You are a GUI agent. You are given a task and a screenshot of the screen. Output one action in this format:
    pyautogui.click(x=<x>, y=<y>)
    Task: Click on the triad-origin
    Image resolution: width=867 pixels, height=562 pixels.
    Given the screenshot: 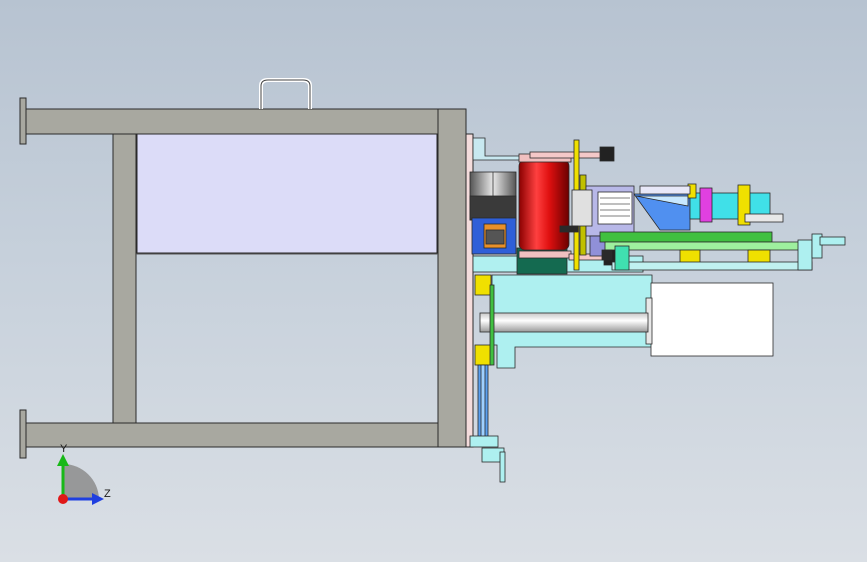 What is the action you would take?
    pyautogui.click(x=63, y=499)
    